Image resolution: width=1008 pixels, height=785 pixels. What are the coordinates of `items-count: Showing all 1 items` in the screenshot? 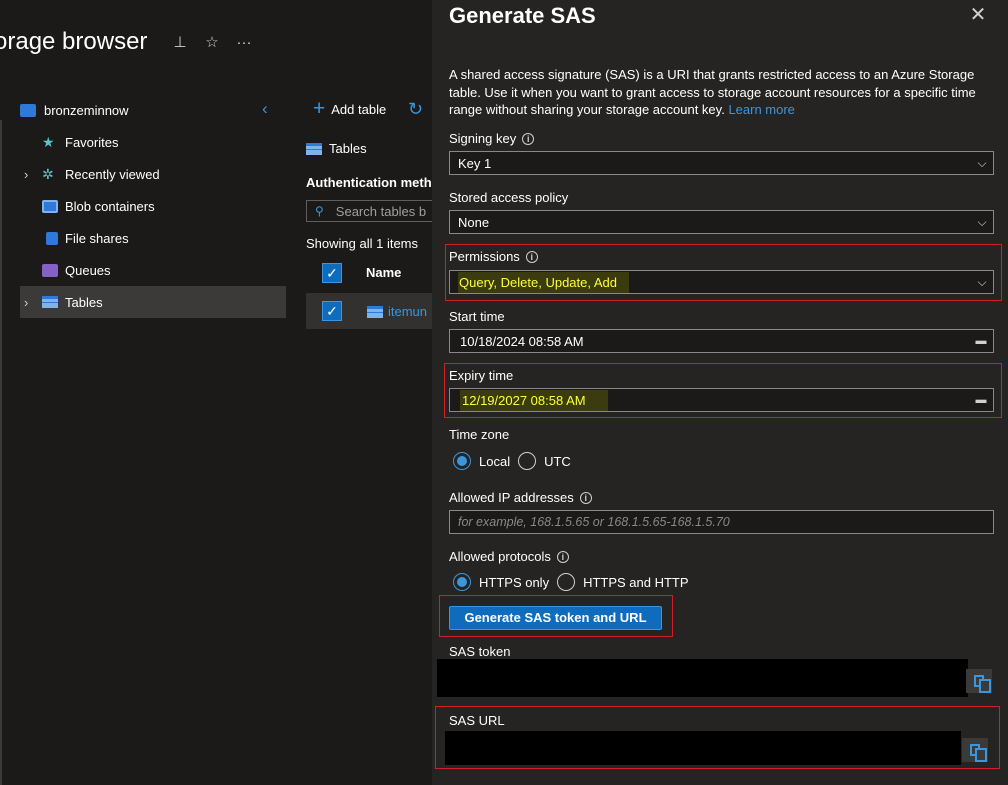 It's located at (362, 243).